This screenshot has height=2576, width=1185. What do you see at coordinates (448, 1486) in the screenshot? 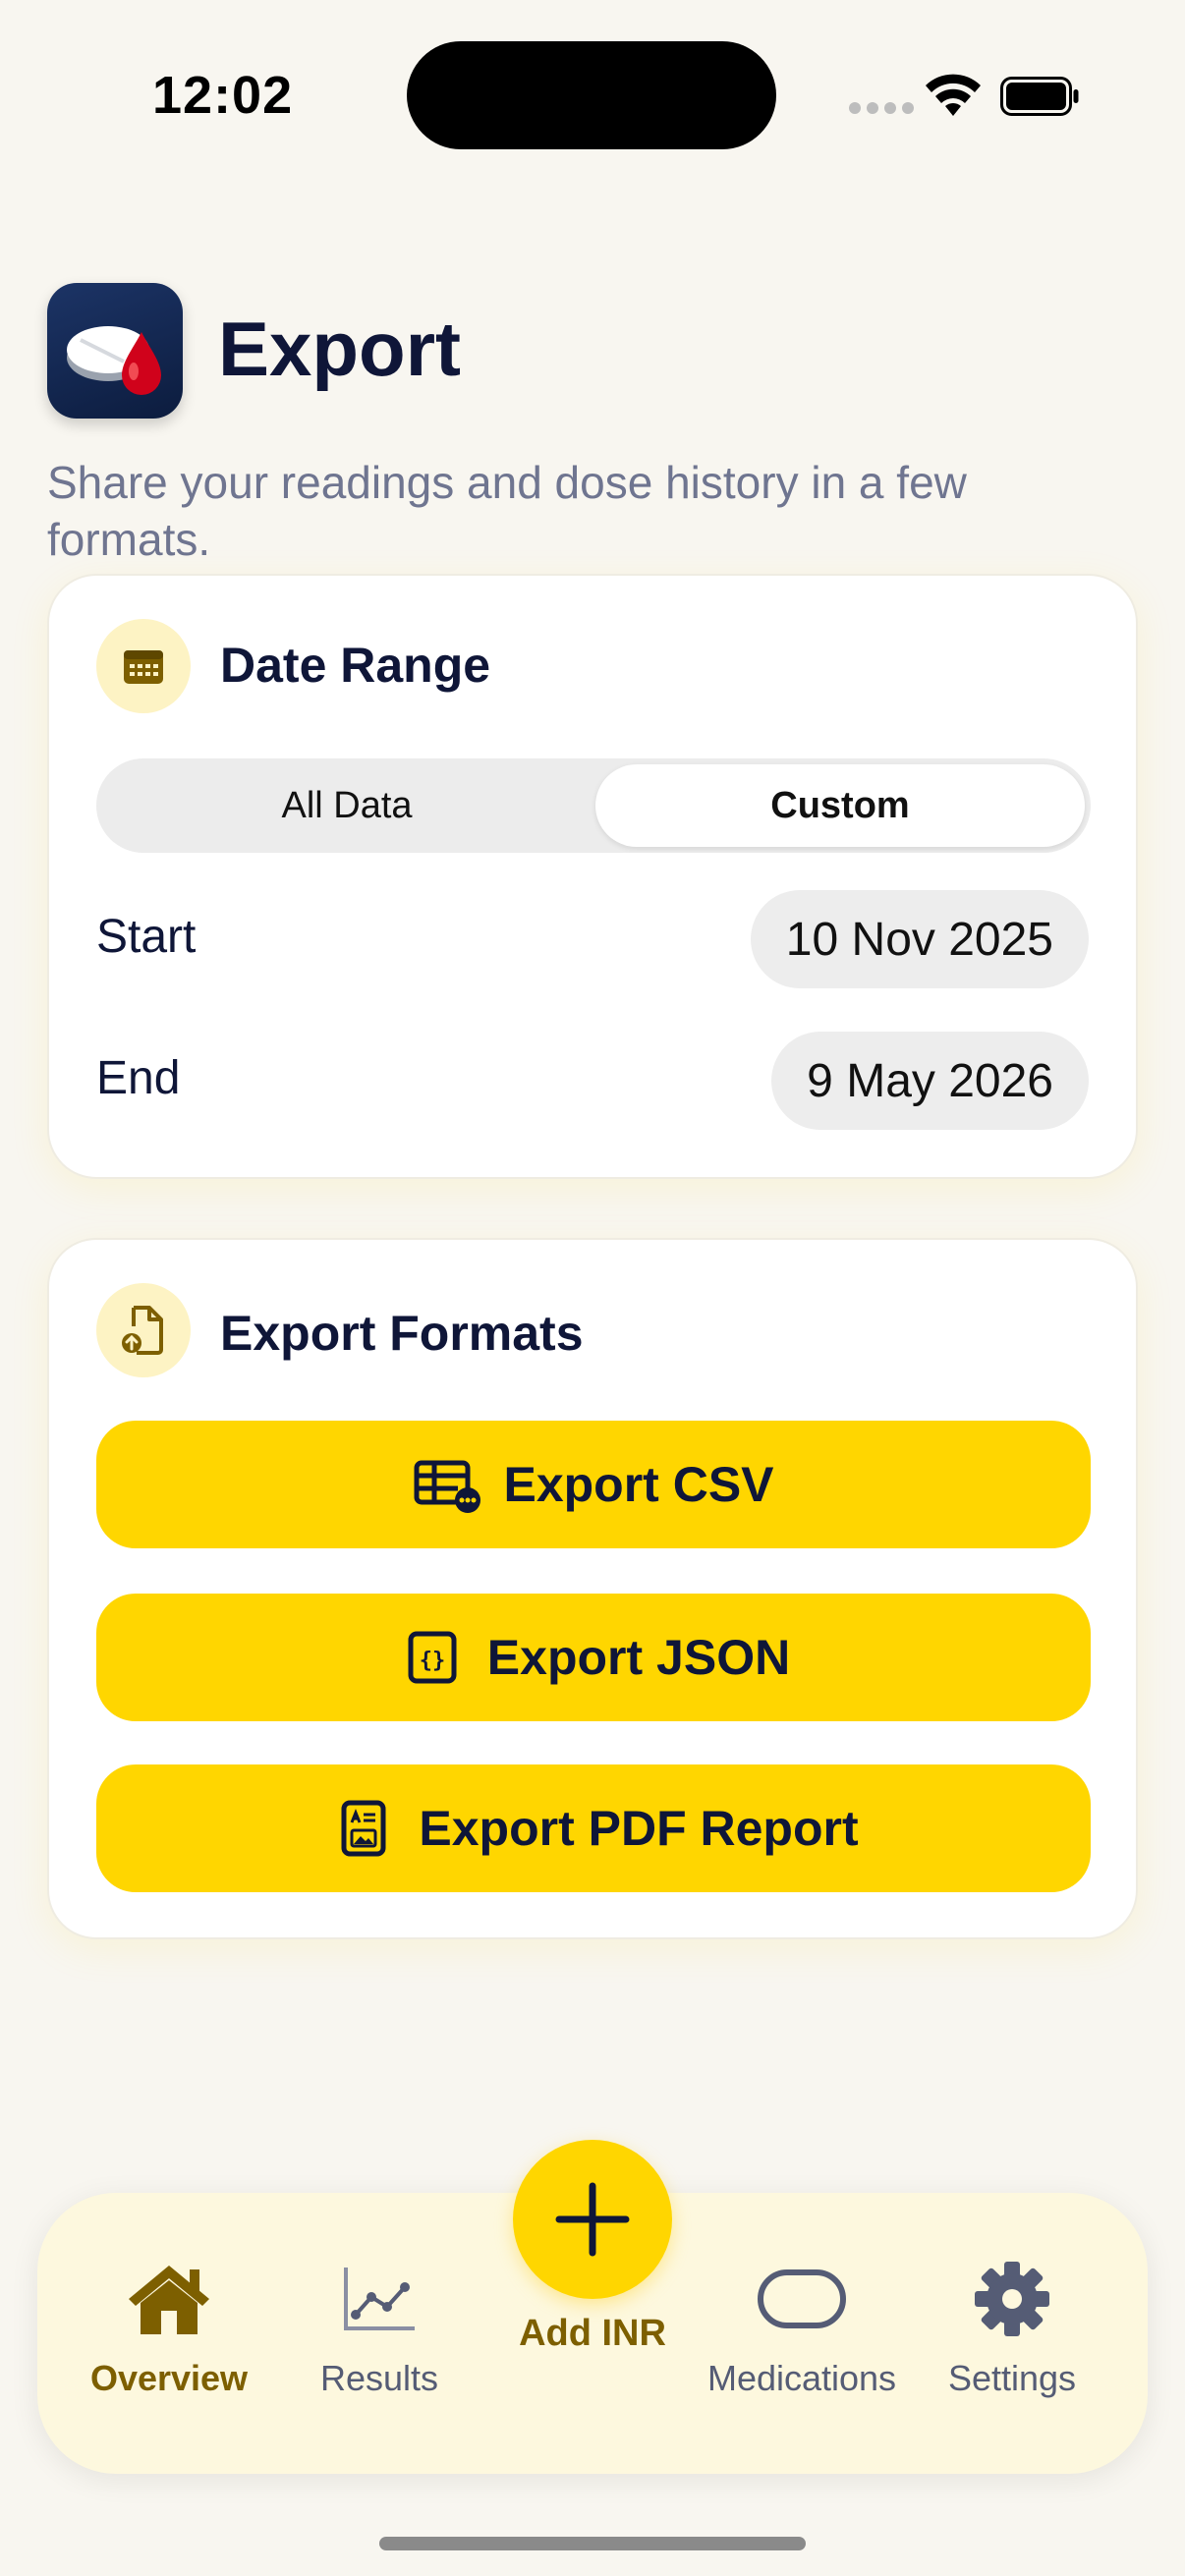
I see `table-icon` at bounding box center [448, 1486].